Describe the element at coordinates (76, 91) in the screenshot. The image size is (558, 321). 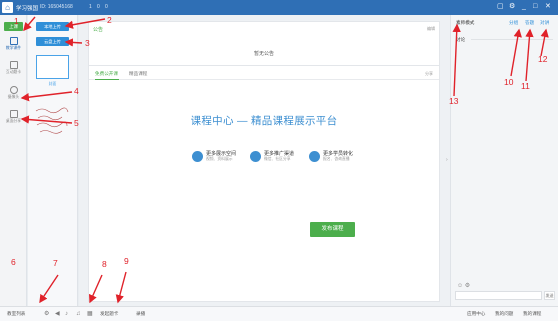
I see `annotation-4: 4` at that location.